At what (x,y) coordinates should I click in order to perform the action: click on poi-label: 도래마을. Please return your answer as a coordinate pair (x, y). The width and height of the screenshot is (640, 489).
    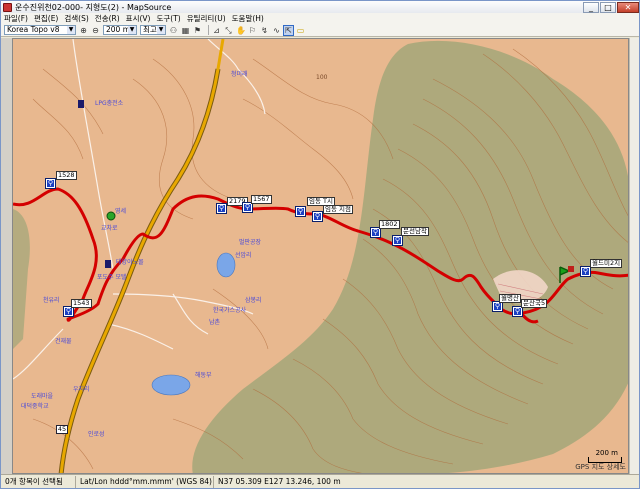
    Looking at the image, I should click on (42, 396).